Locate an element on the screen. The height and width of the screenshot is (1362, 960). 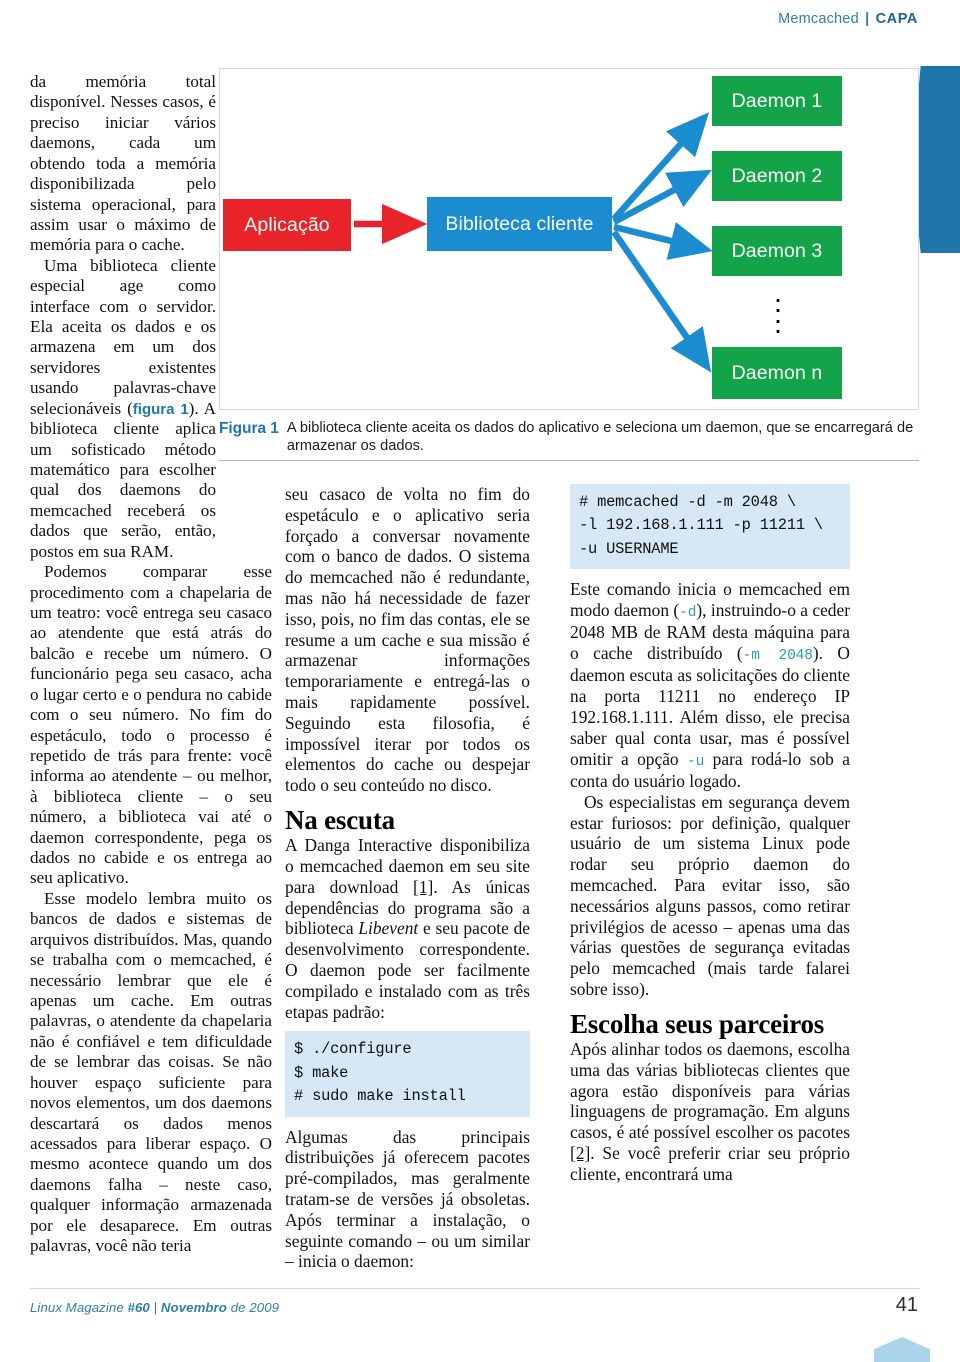
reference-link-2: [2] is located at coordinates (580, 1153).